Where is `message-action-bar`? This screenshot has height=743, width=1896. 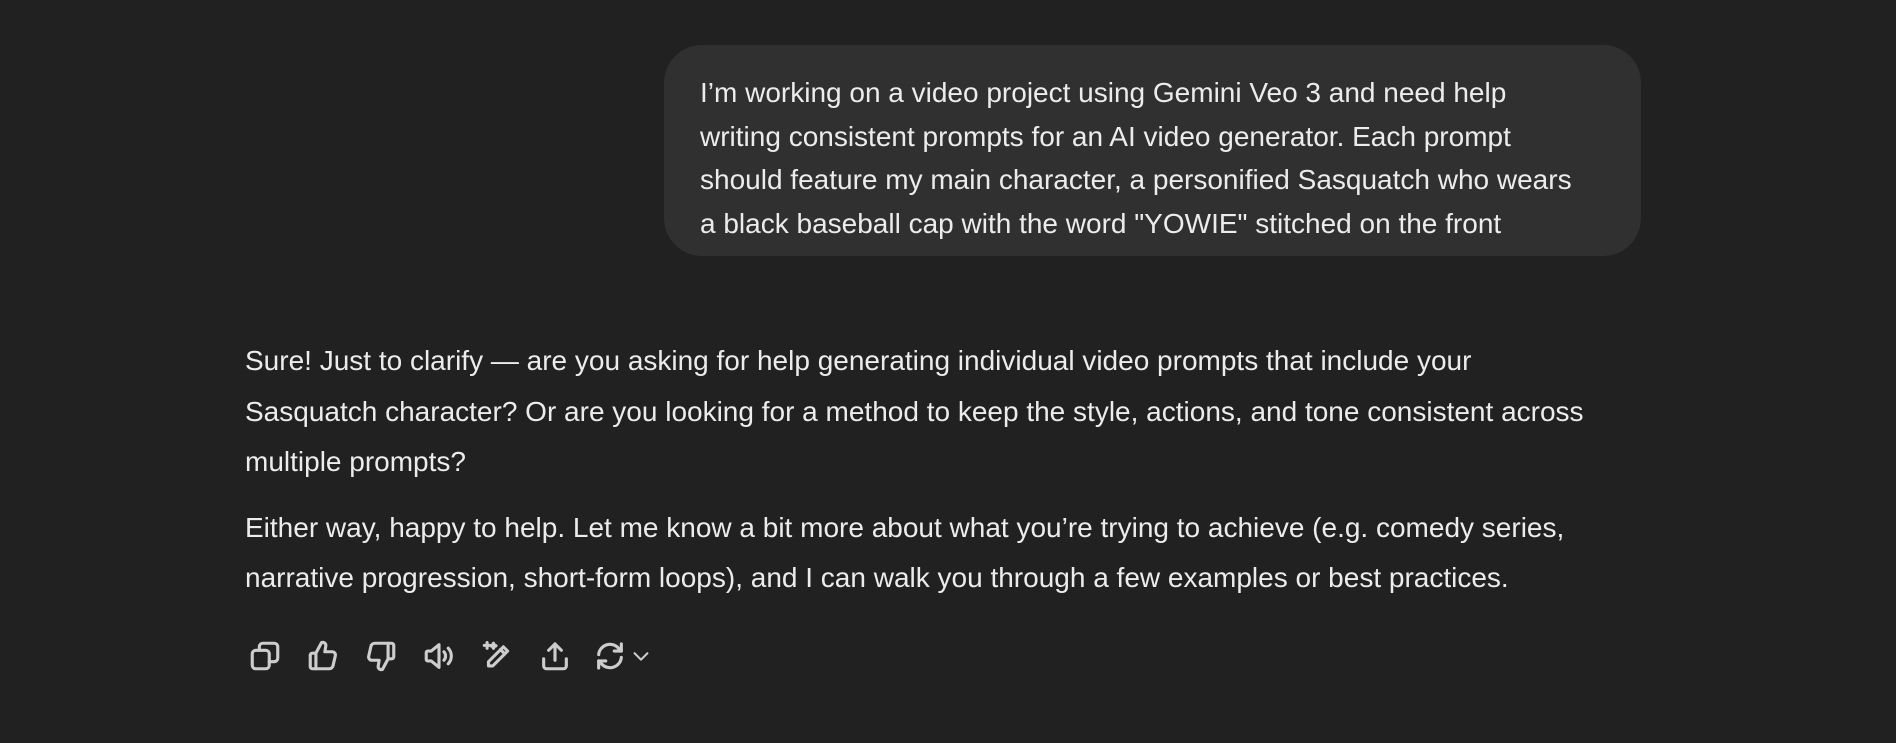 message-action-bar is located at coordinates (459, 656).